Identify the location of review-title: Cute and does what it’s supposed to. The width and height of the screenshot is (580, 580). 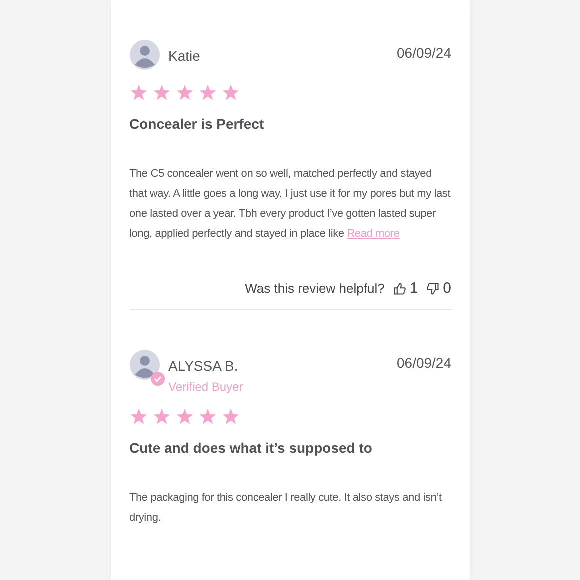
(252, 448).